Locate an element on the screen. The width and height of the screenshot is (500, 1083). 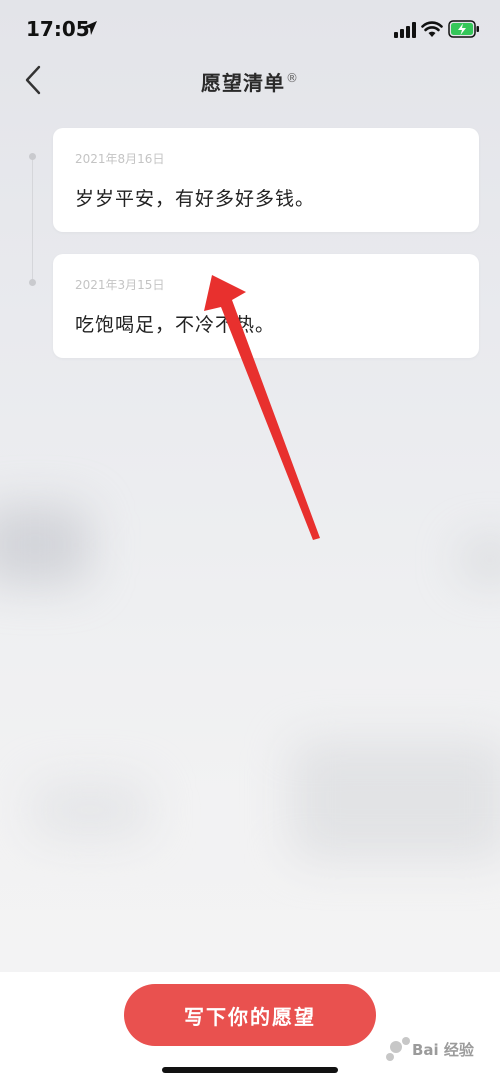
page-title: 愿望清单® is located at coordinates (250, 81).